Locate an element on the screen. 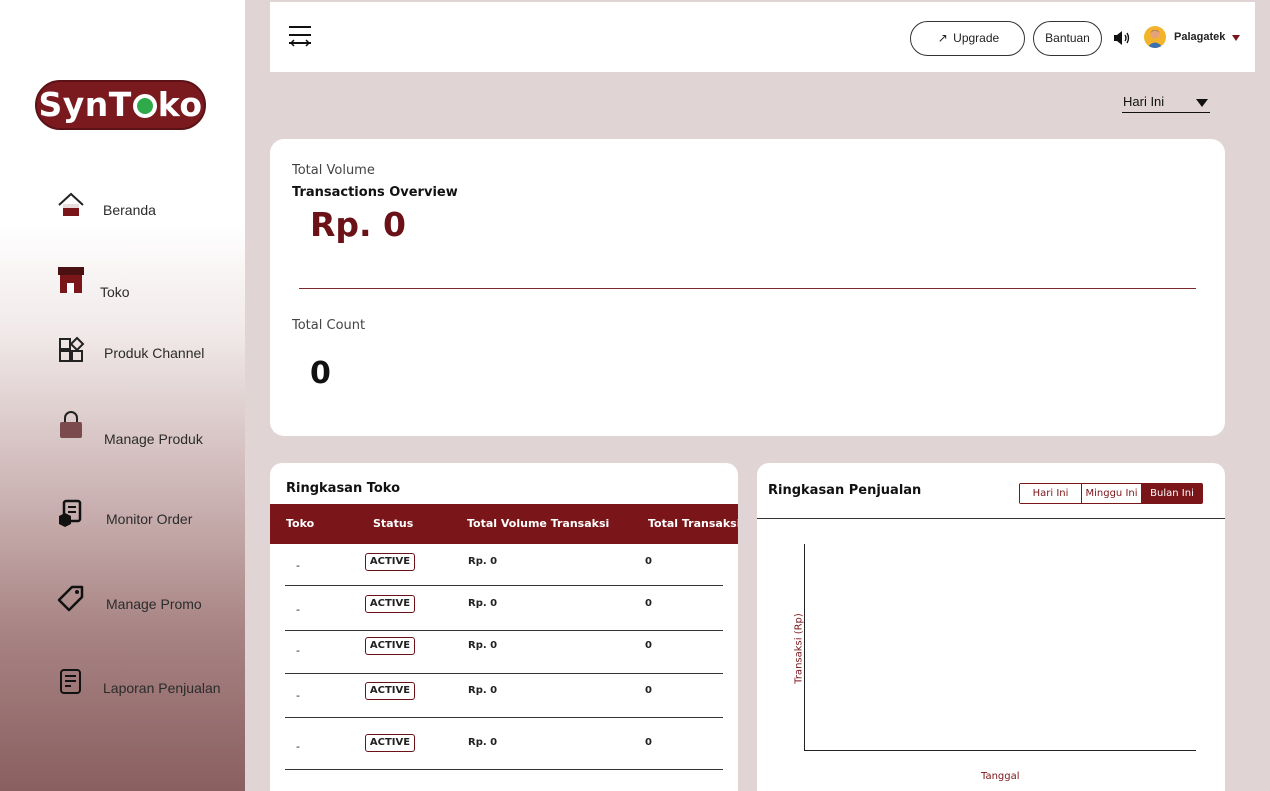 The height and width of the screenshot is (791, 1270). column-header-toko: Toko is located at coordinates (300, 523).